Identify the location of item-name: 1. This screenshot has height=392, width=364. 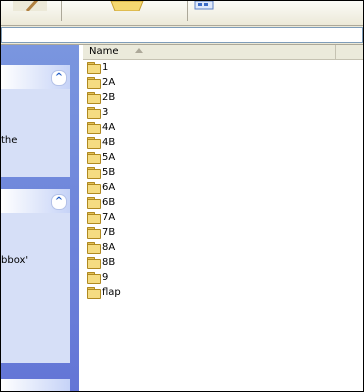
(105, 67).